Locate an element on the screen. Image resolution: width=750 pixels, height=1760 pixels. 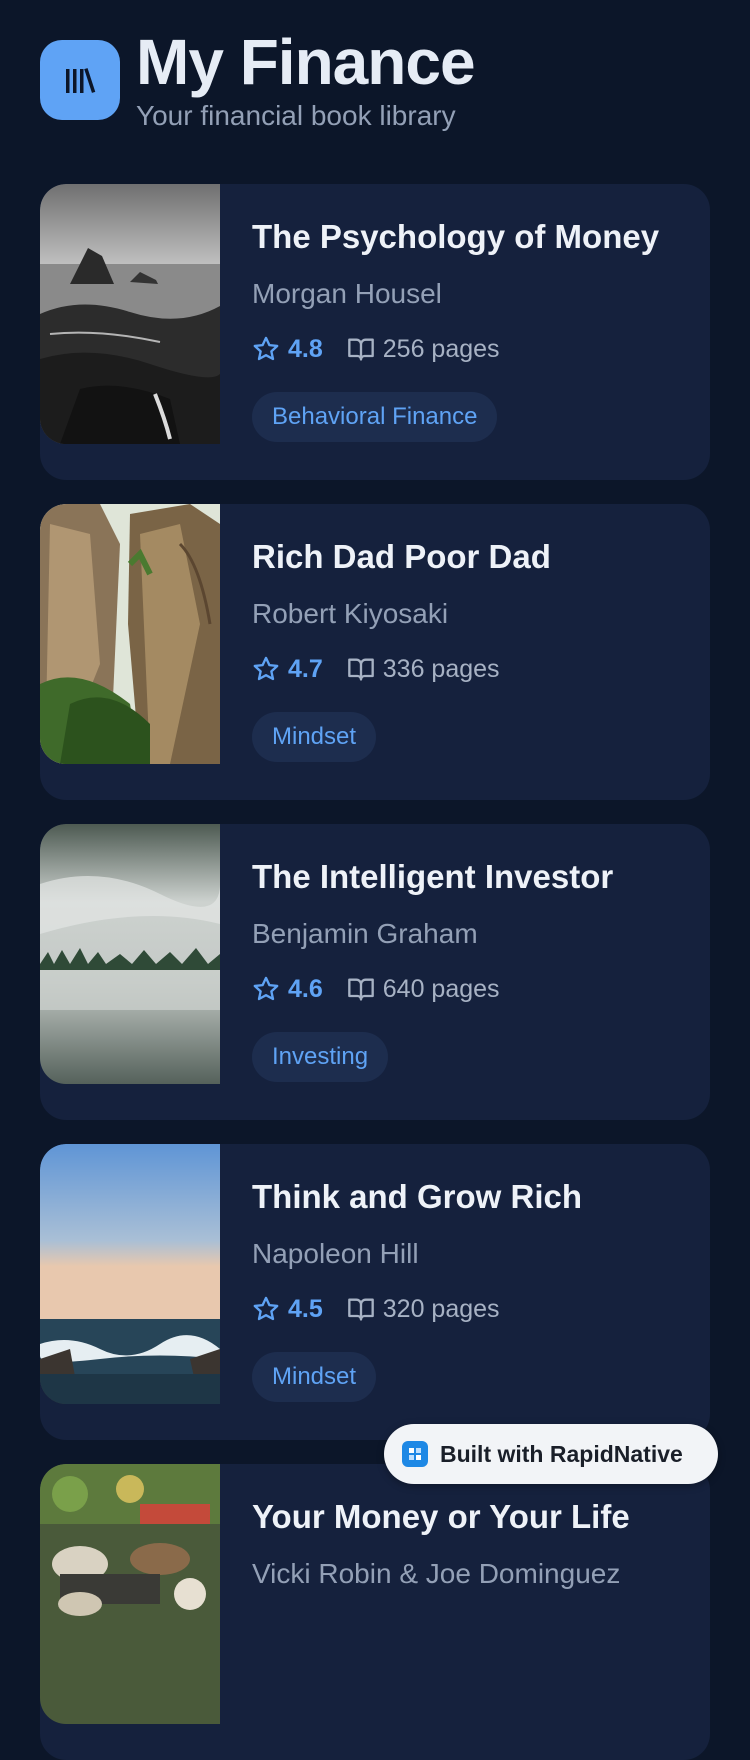
book-author: Vicki Robin & Joe Dominguez is located at coordinates (436, 1573).